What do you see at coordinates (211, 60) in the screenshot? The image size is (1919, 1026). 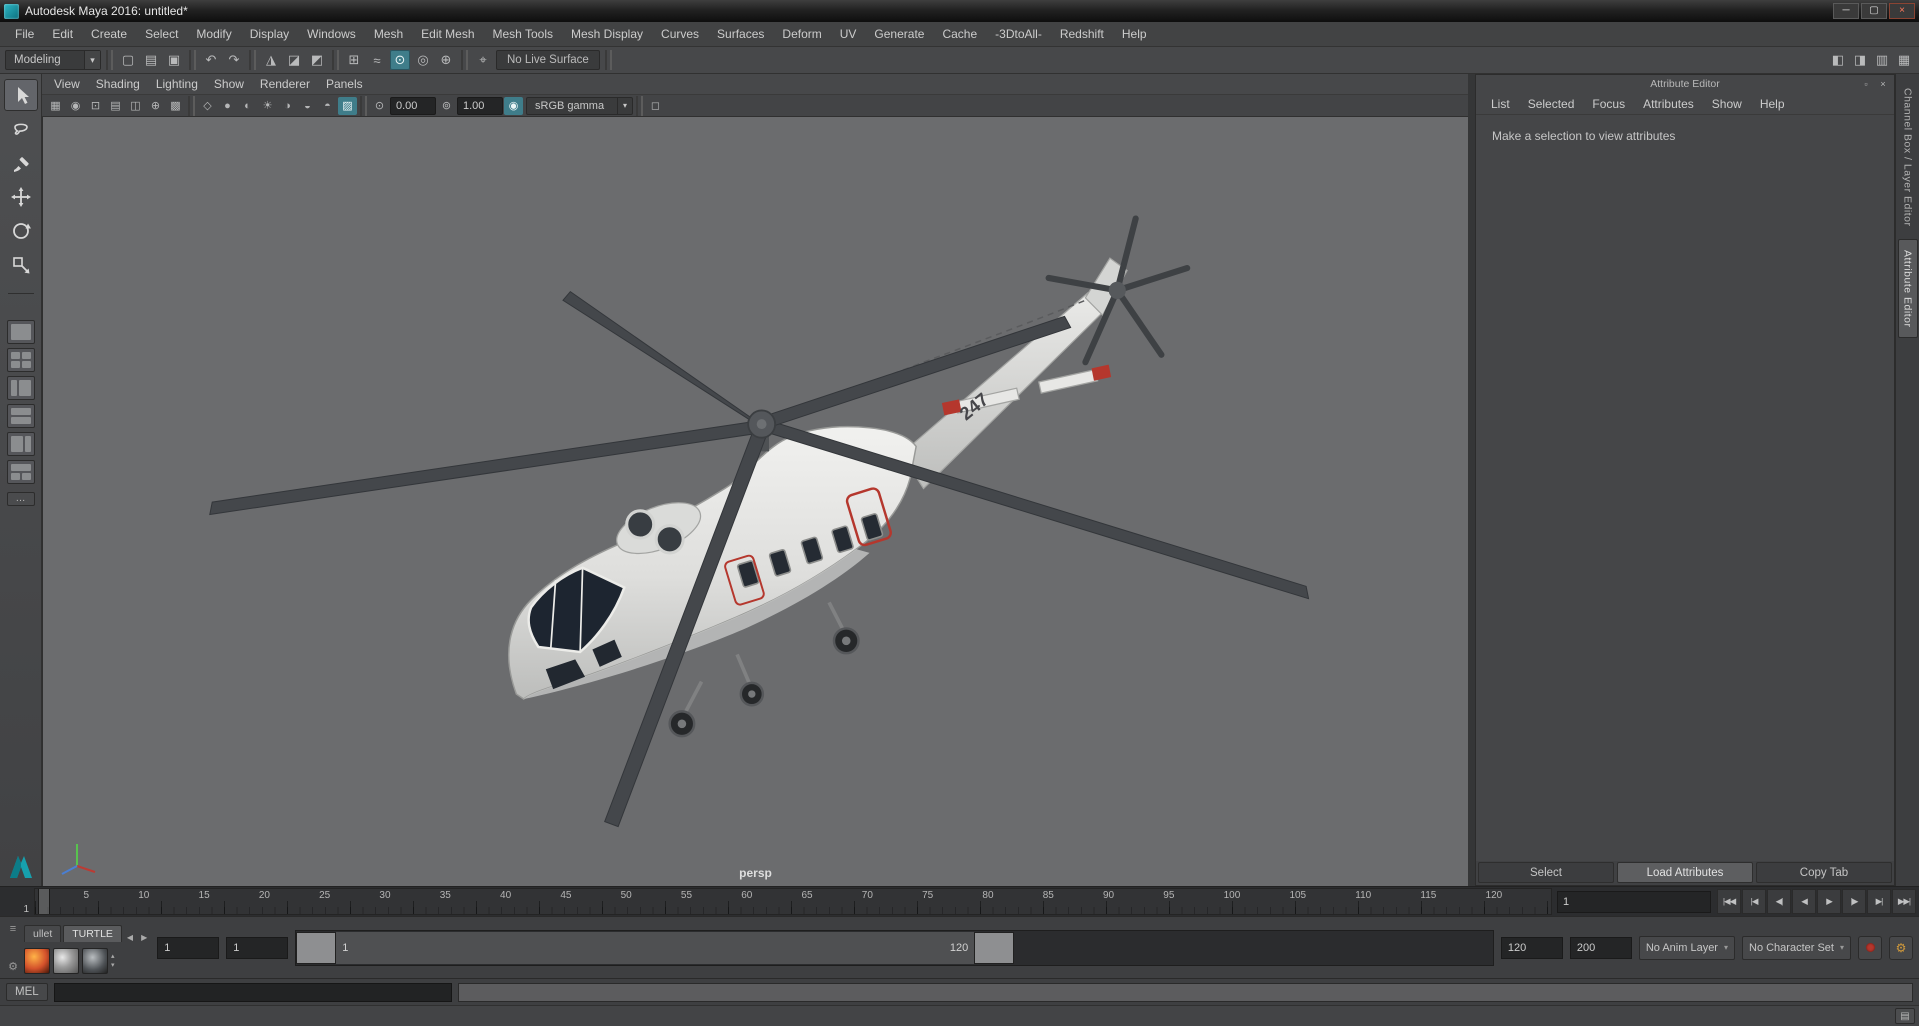 I see `undo-icon: ↶` at bounding box center [211, 60].